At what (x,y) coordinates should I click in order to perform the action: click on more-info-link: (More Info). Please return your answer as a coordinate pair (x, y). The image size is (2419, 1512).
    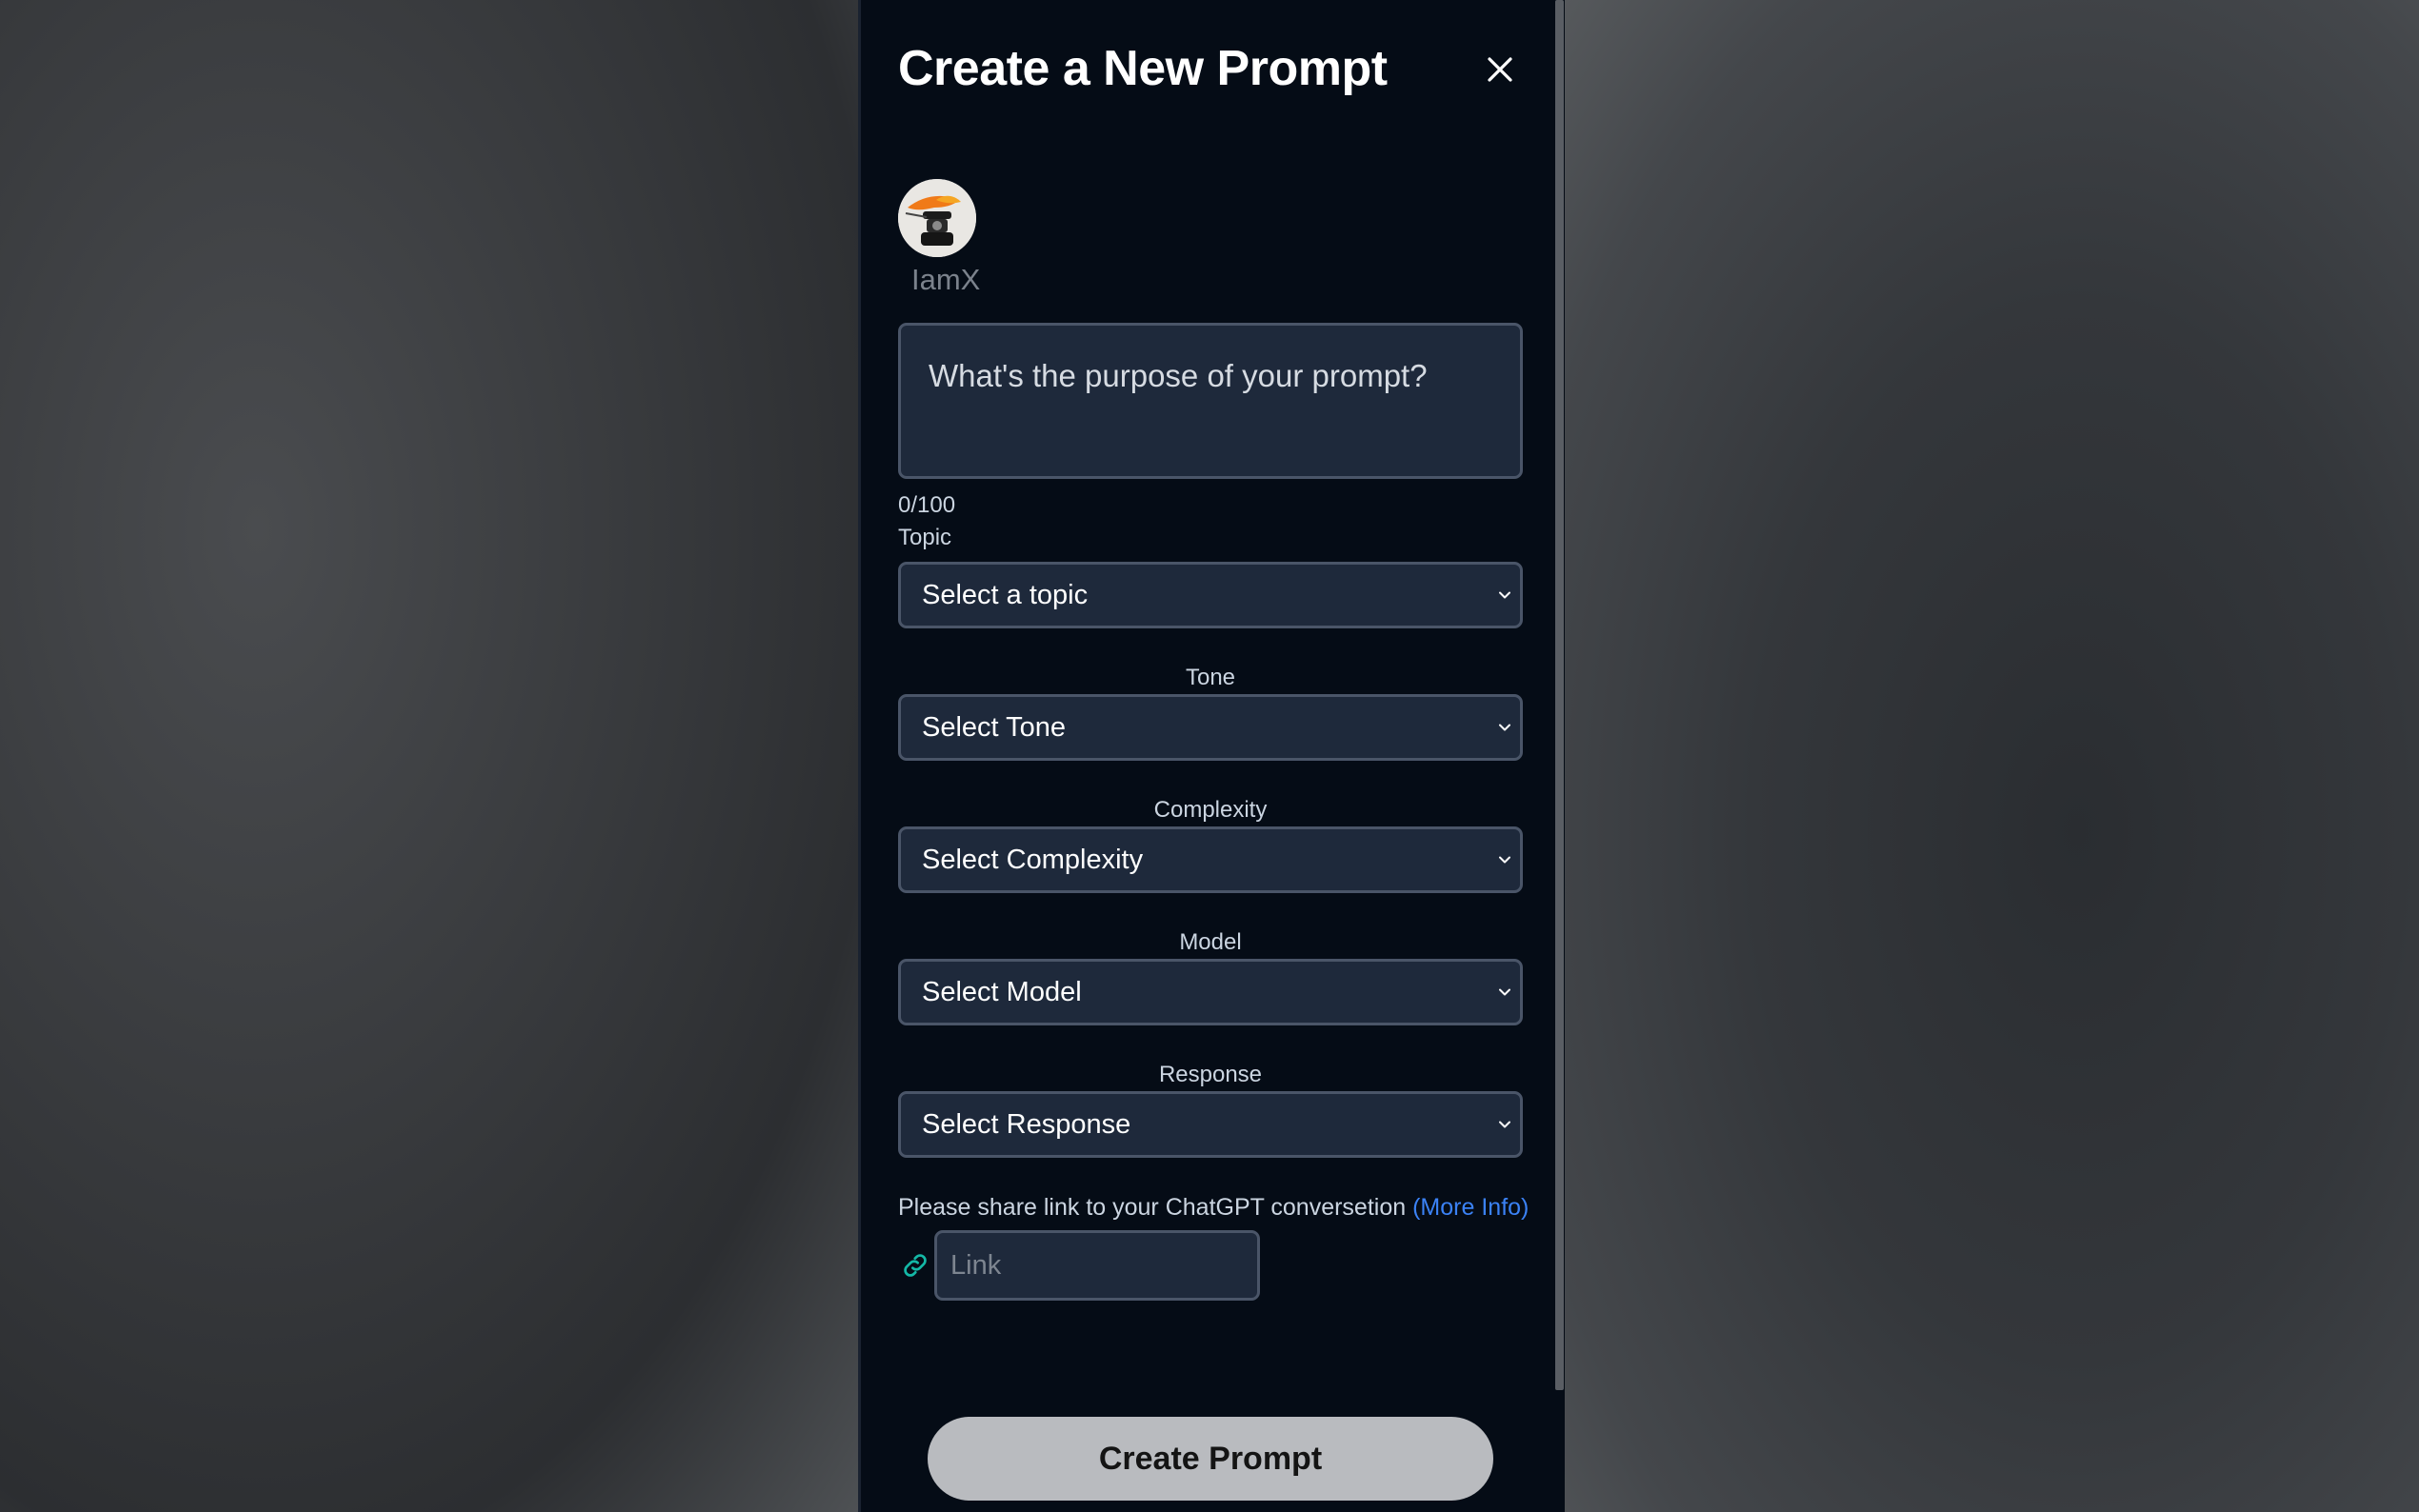
    Looking at the image, I should click on (1470, 1207).